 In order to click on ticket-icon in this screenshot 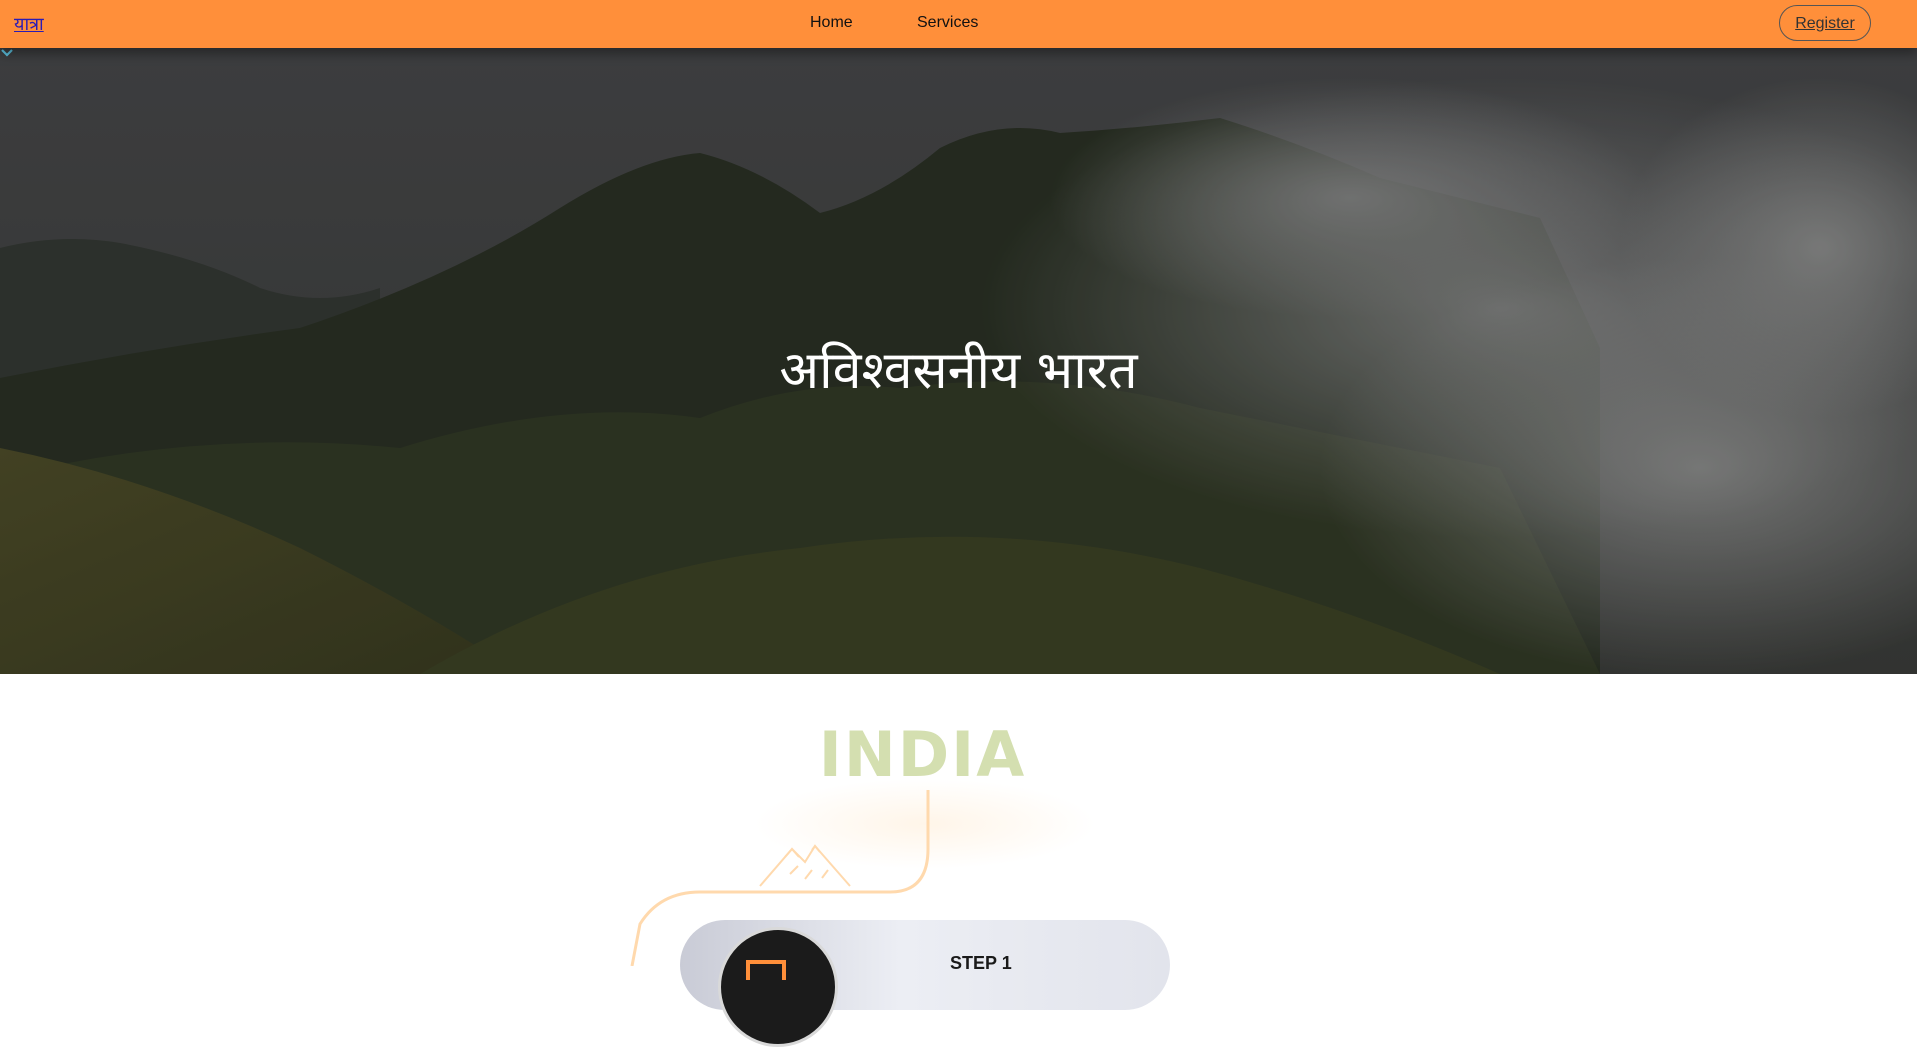, I will do `click(766, 970)`.